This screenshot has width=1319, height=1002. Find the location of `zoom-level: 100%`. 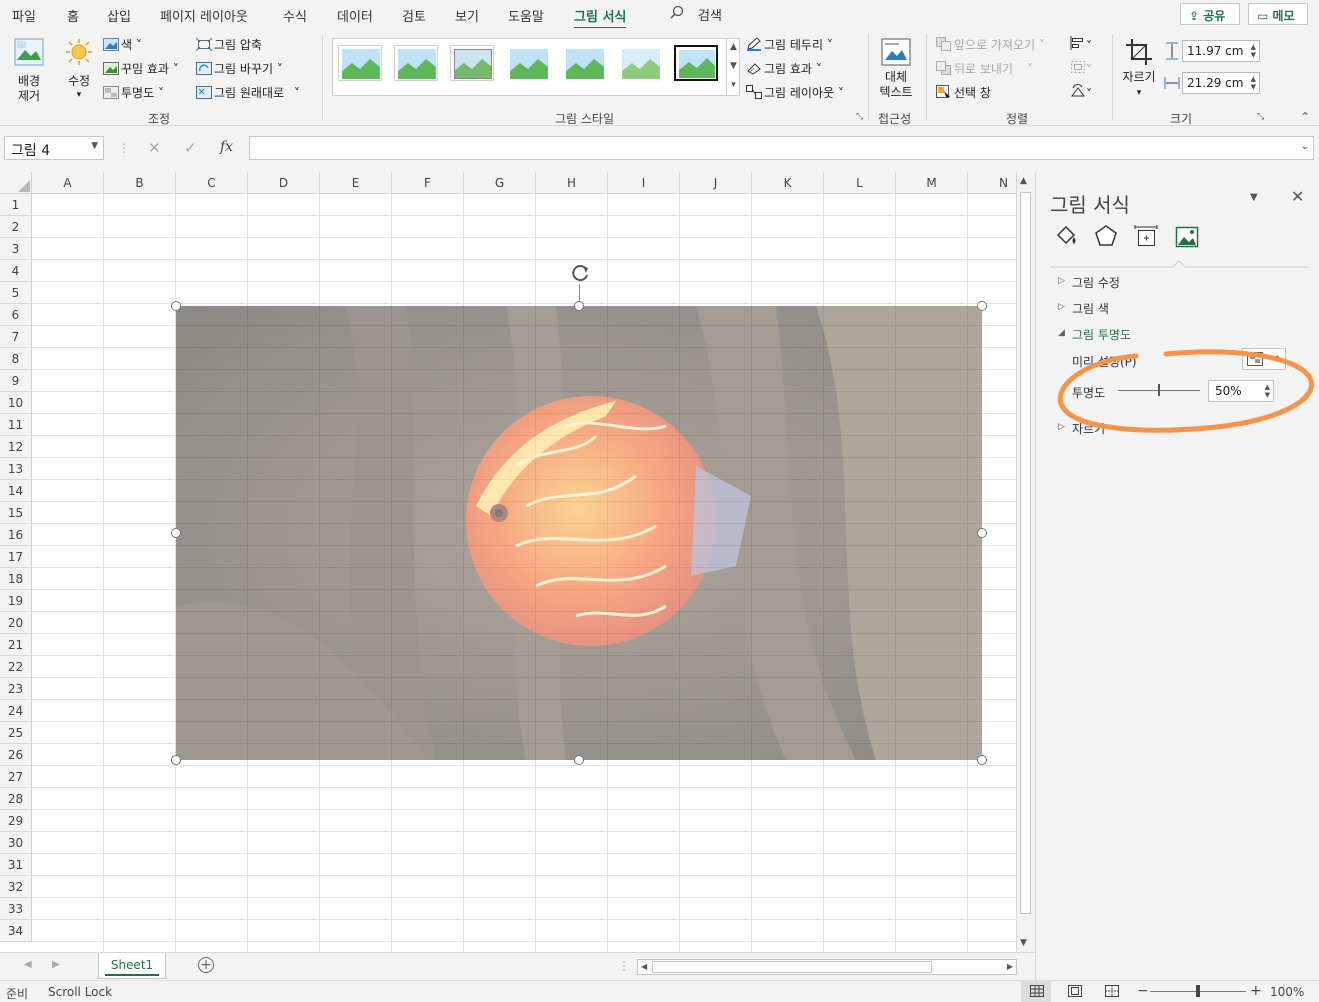

zoom-level: 100% is located at coordinates (1287, 992).